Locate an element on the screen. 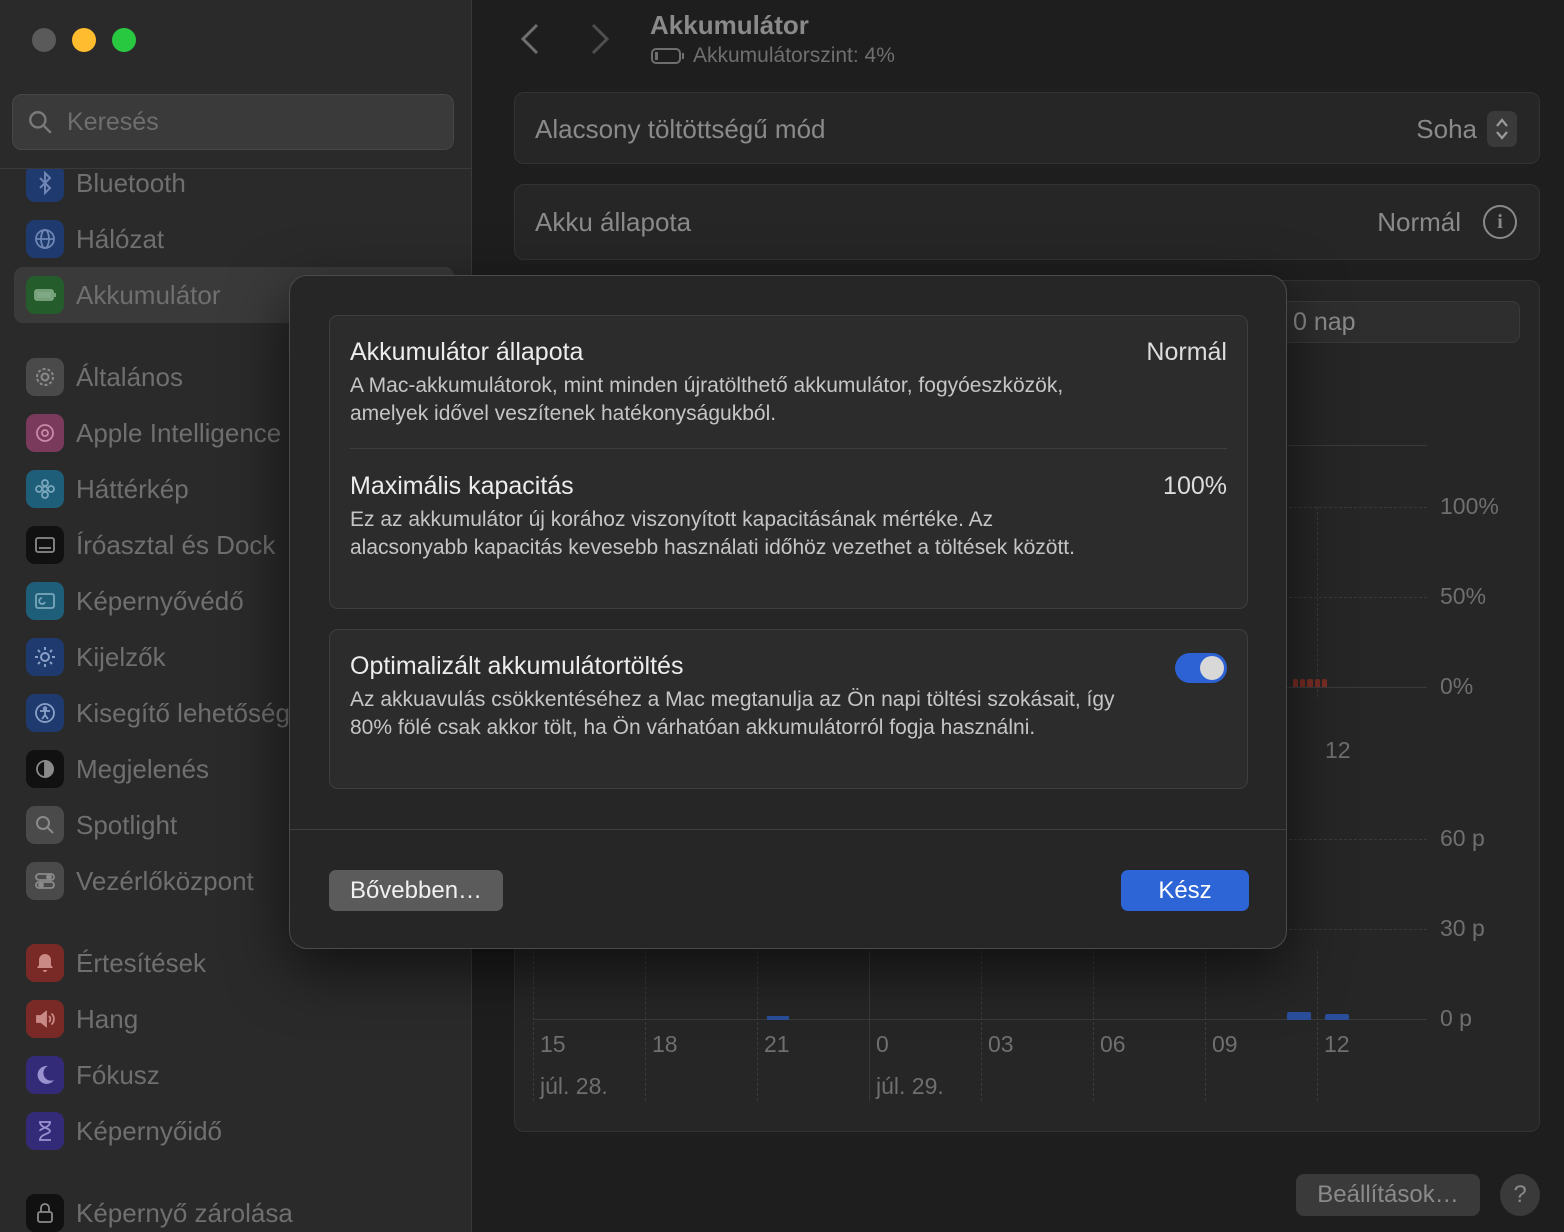 Image resolution: width=1564 pixels, height=1232 pixels. back-button is located at coordinates (530, 39).